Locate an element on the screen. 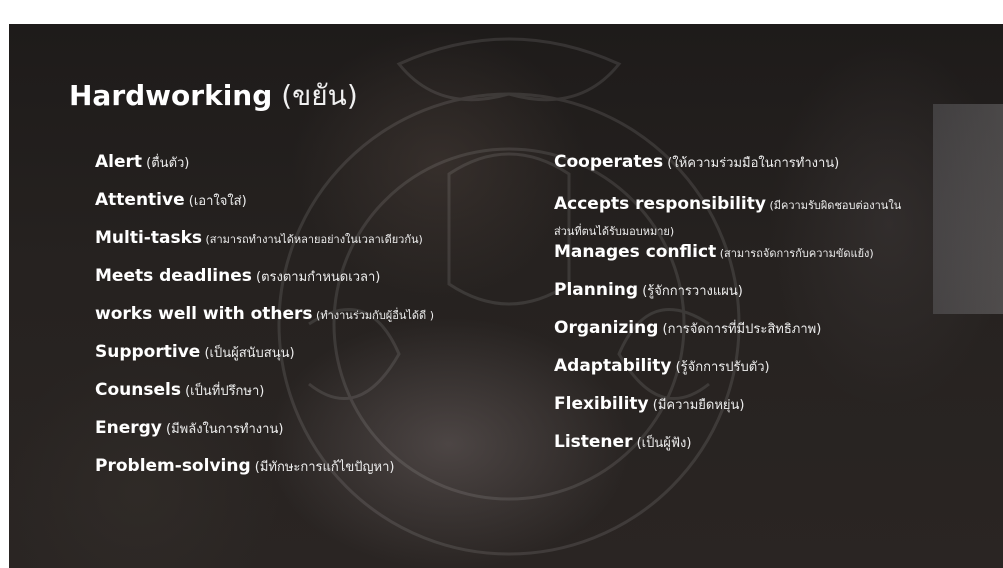 This screenshot has width=1003, height=568. trait-translation: (ตรงตามกำหนดเวลา) is located at coordinates (316, 277).